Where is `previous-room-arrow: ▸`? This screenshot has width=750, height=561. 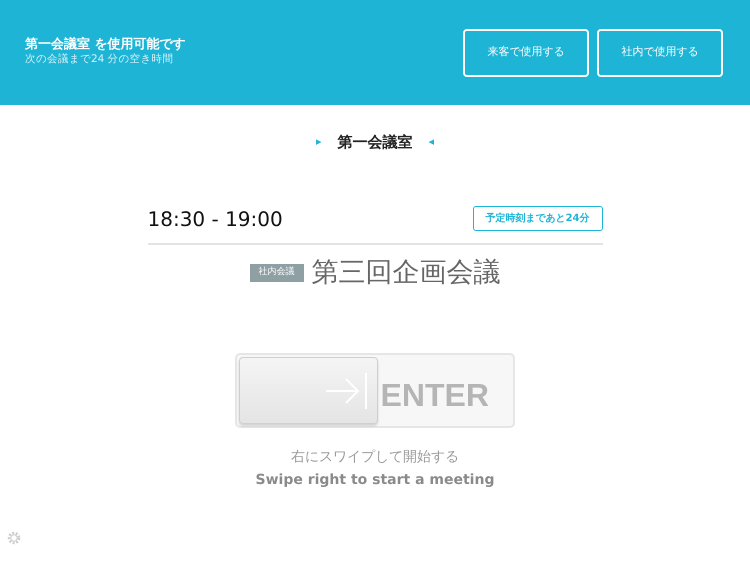 previous-room-arrow: ▸ is located at coordinates (319, 142).